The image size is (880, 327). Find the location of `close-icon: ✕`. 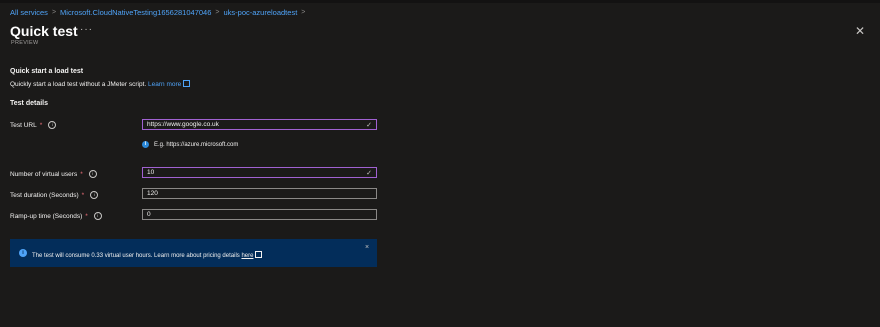

close-icon: ✕ is located at coordinates (860, 31).